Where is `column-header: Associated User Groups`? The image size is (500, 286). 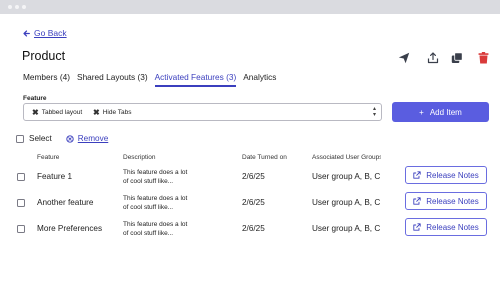 column-header: Associated User Groups is located at coordinates (346, 157).